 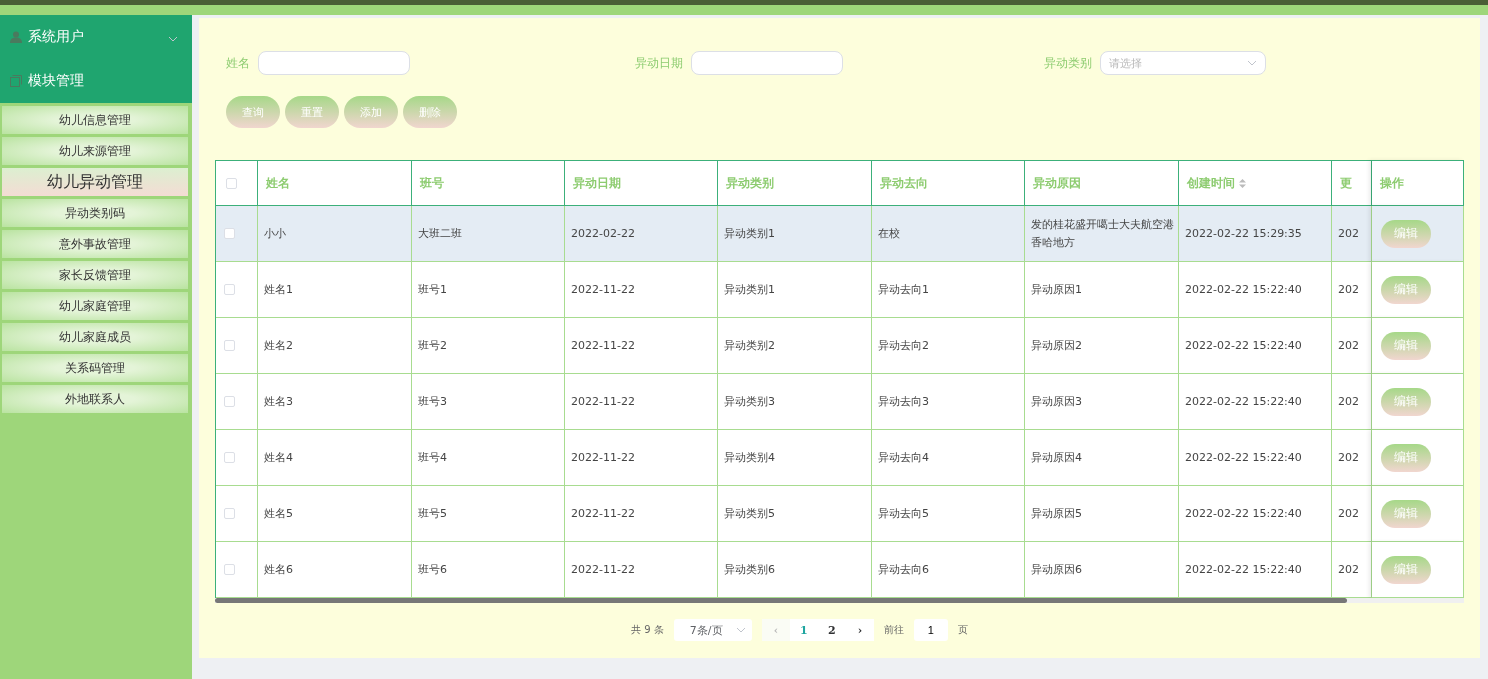 What do you see at coordinates (95, 120) in the screenshot?
I see `menu-item: 幼儿信息管理` at bounding box center [95, 120].